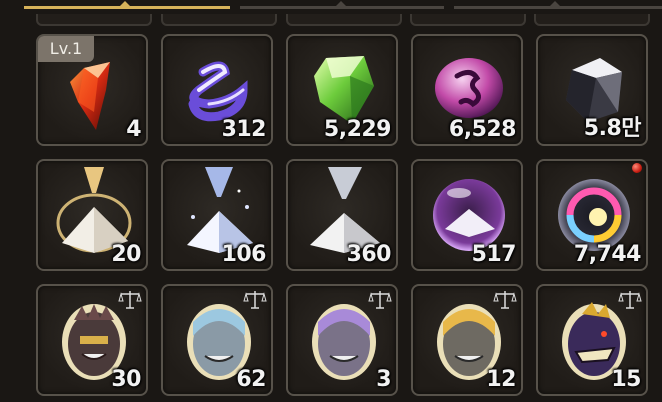 The height and width of the screenshot is (402, 662). Describe the element at coordinates (126, 379) in the screenshot. I see `item-count: 30` at that location.